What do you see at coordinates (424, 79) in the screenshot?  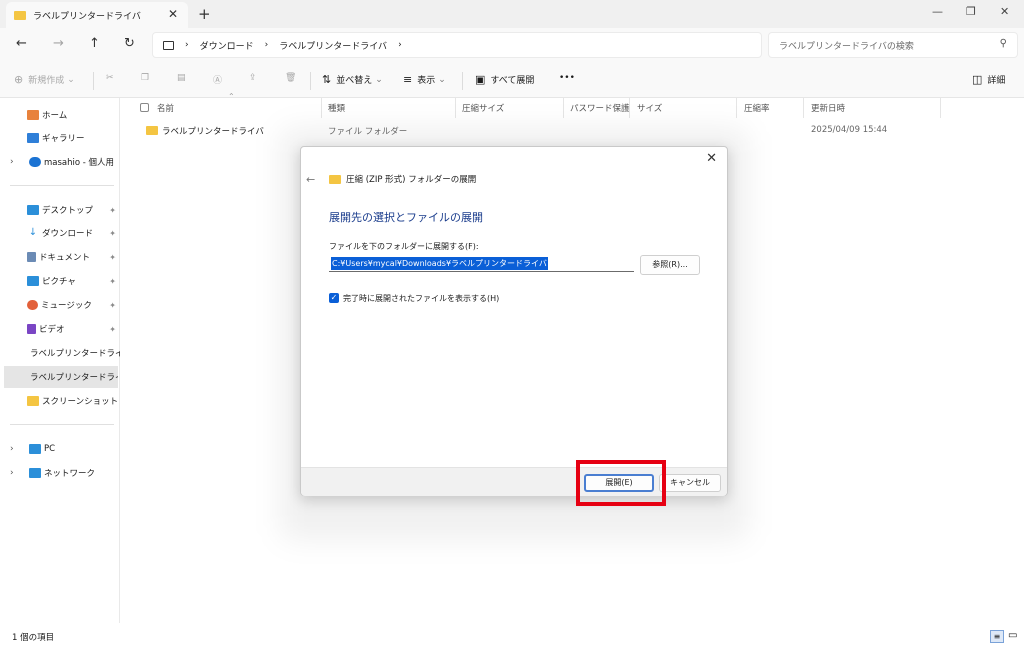 I see `view-button: ≡ 表示 ⌄` at bounding box center [424, 79].